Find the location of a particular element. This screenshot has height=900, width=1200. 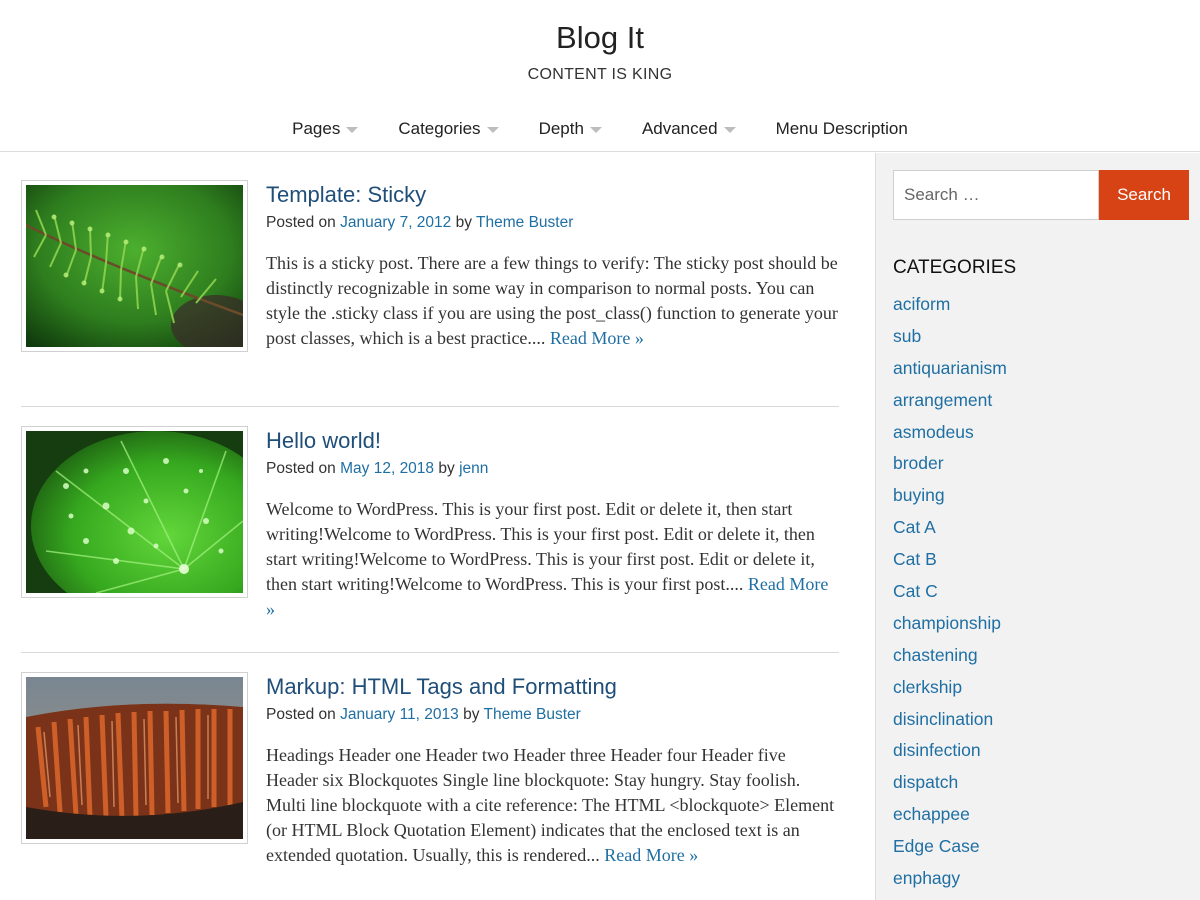

nav-item-categories: Categories is located at coordinates (448, 129).